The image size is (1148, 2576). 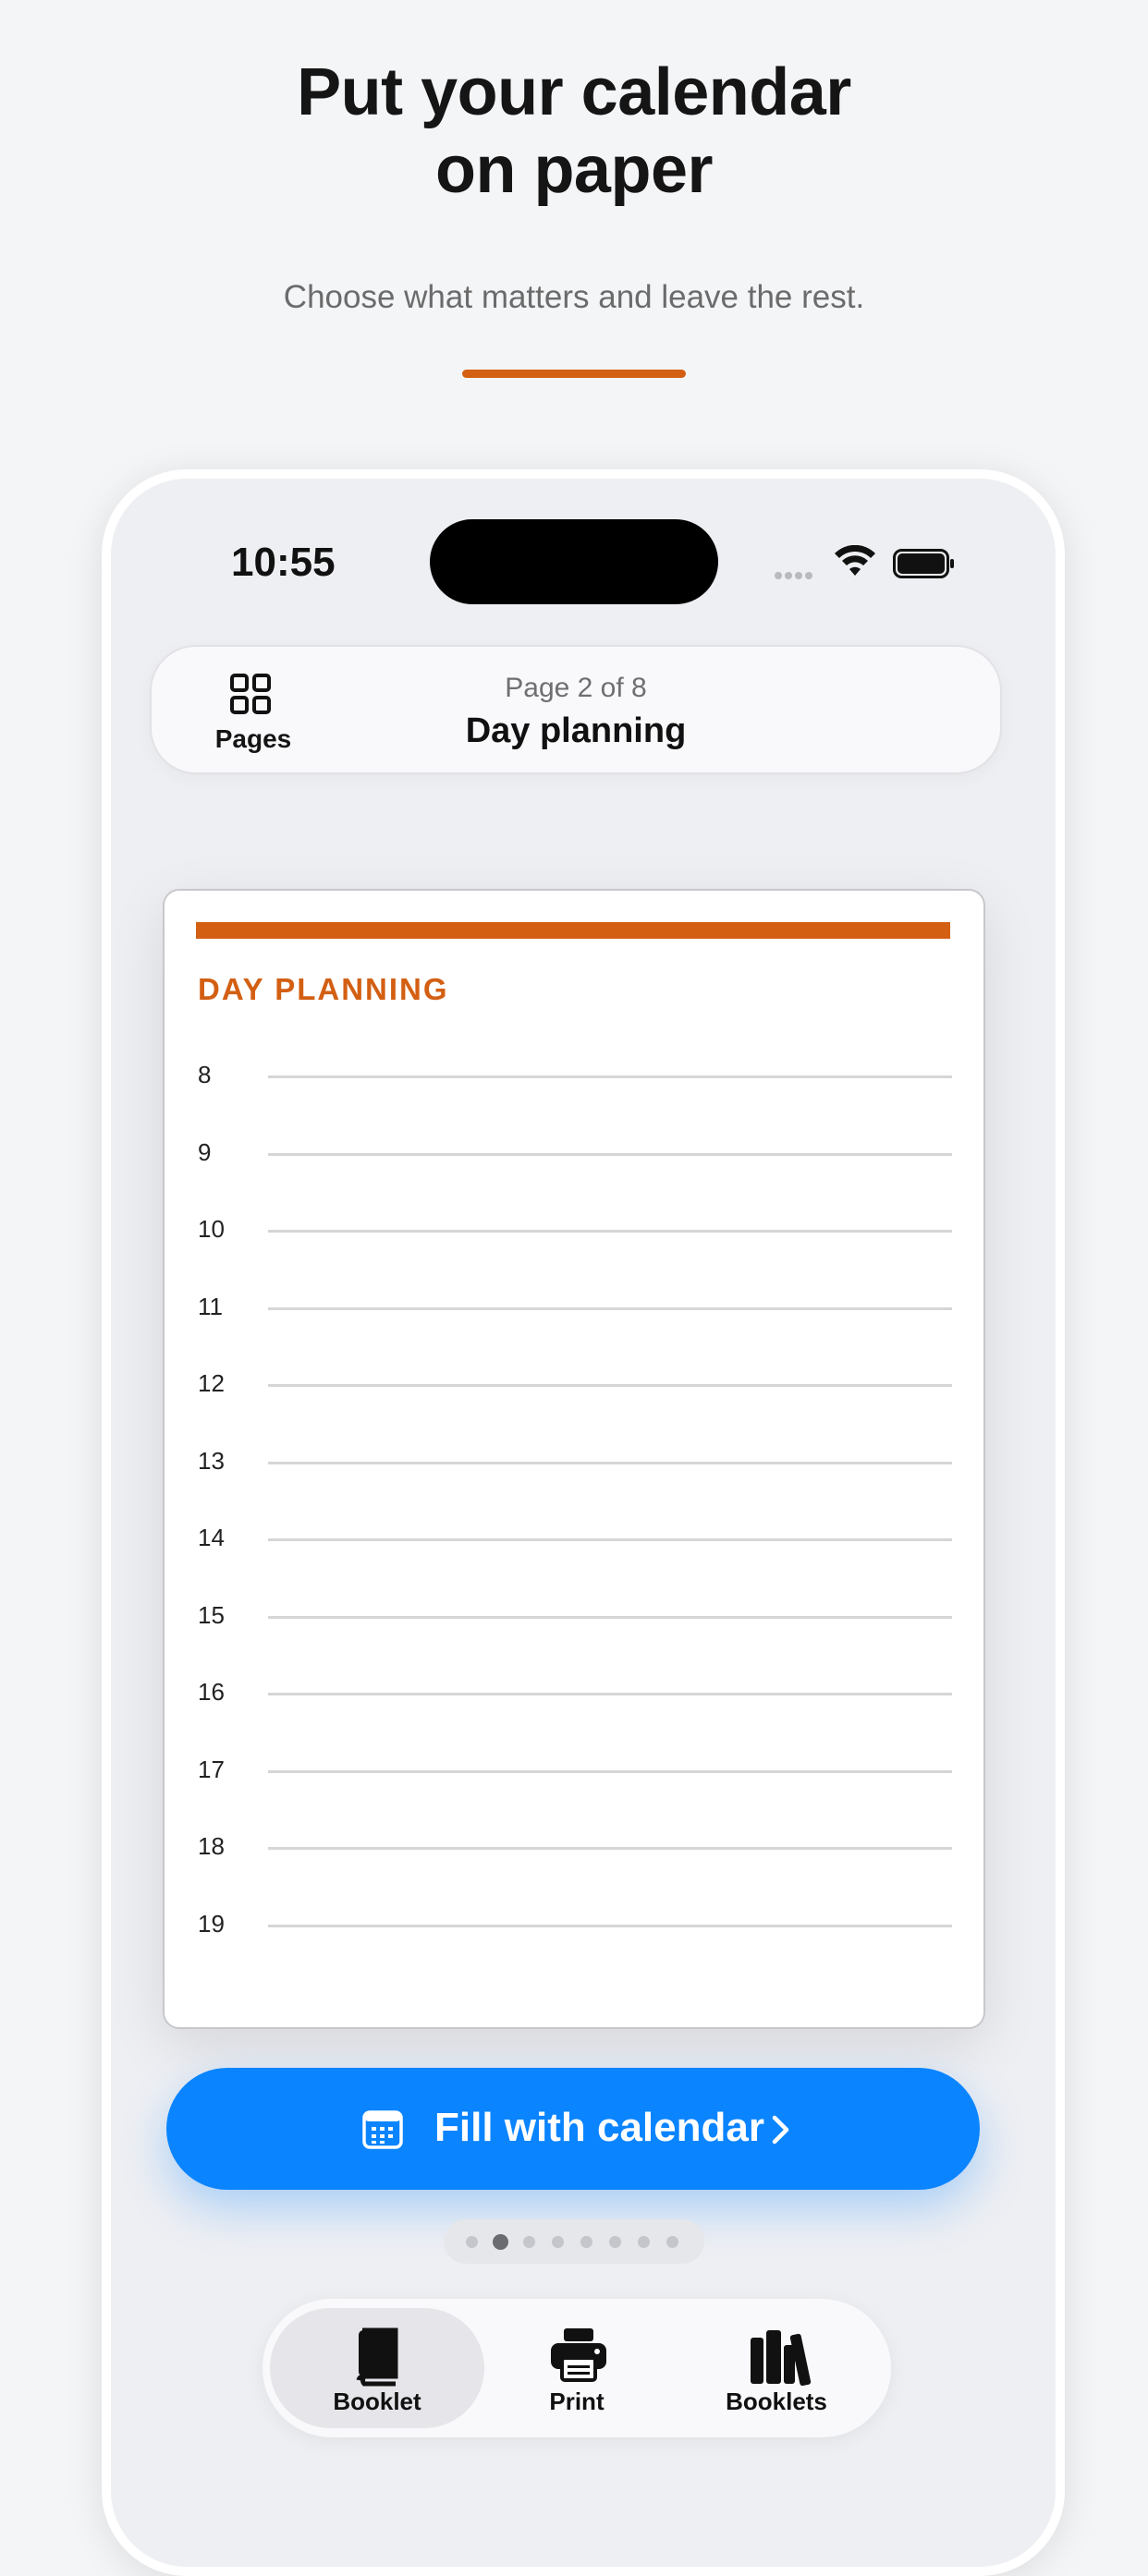 I want to click on hour-label: 14, so click(x=212, y=1537).